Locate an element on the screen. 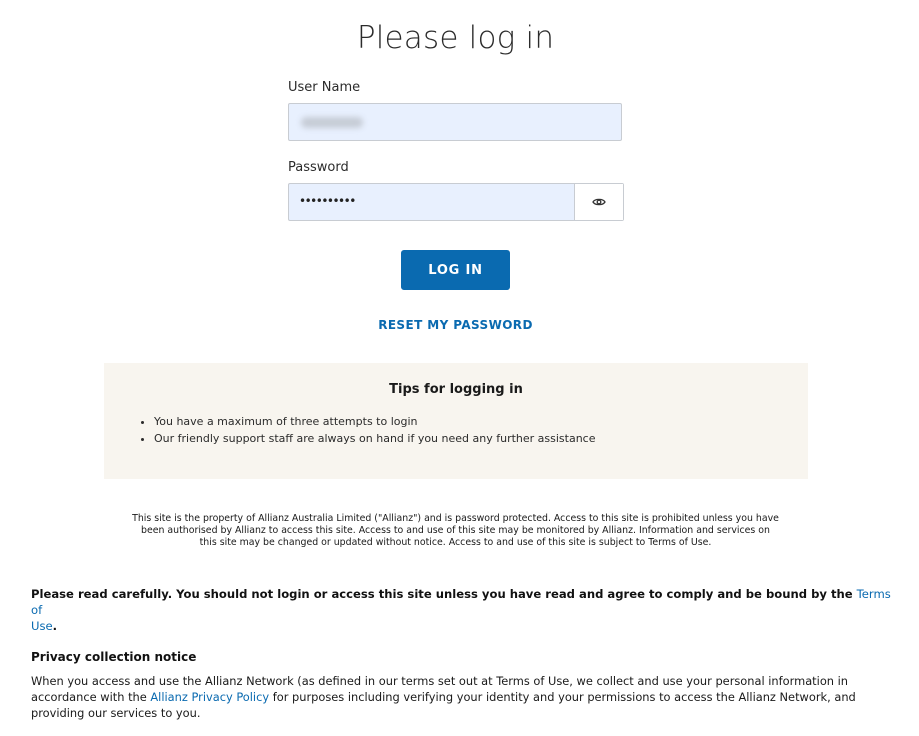 Image resolution: width=919 pixels, height=736 pixels. redacted-username is located at coordinates (332, 122).